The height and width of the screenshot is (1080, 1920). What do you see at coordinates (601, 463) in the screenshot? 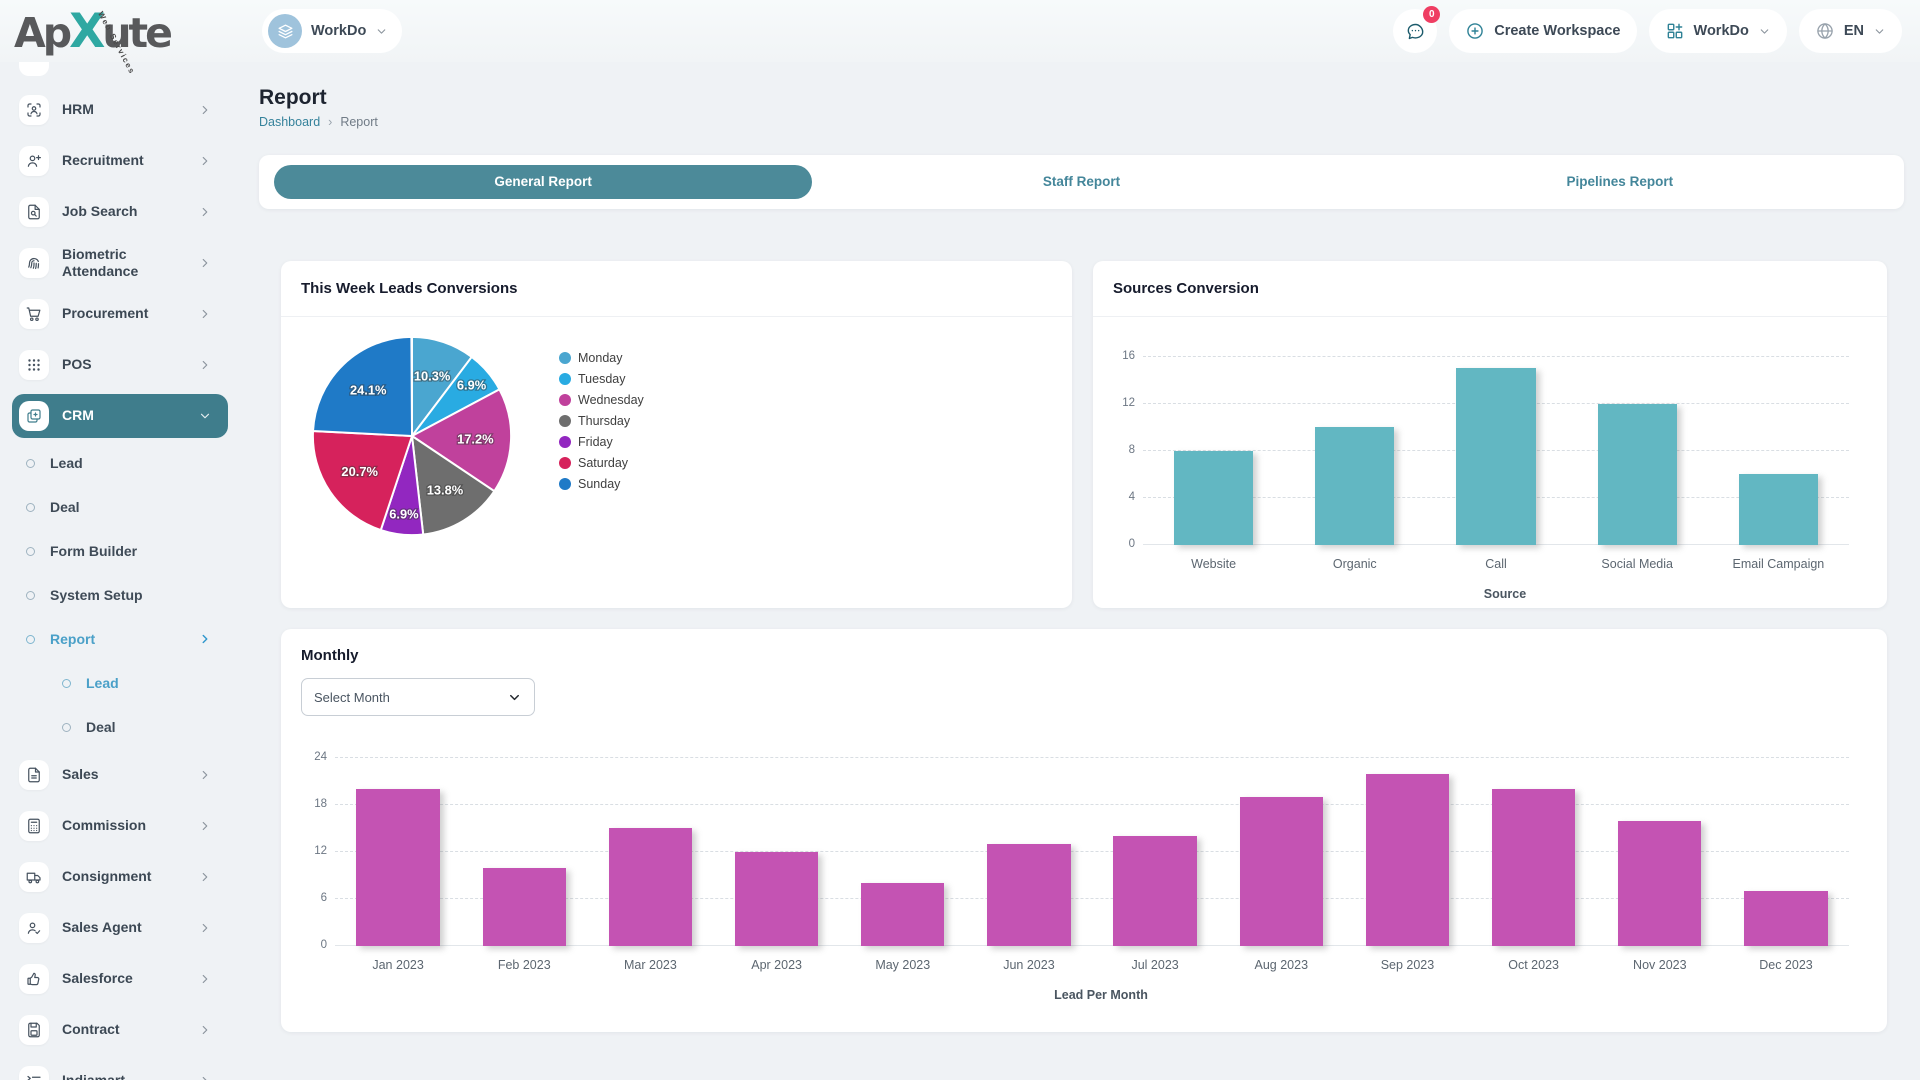
I see `legend-item: Saturday` at bounding box center [601, 463].